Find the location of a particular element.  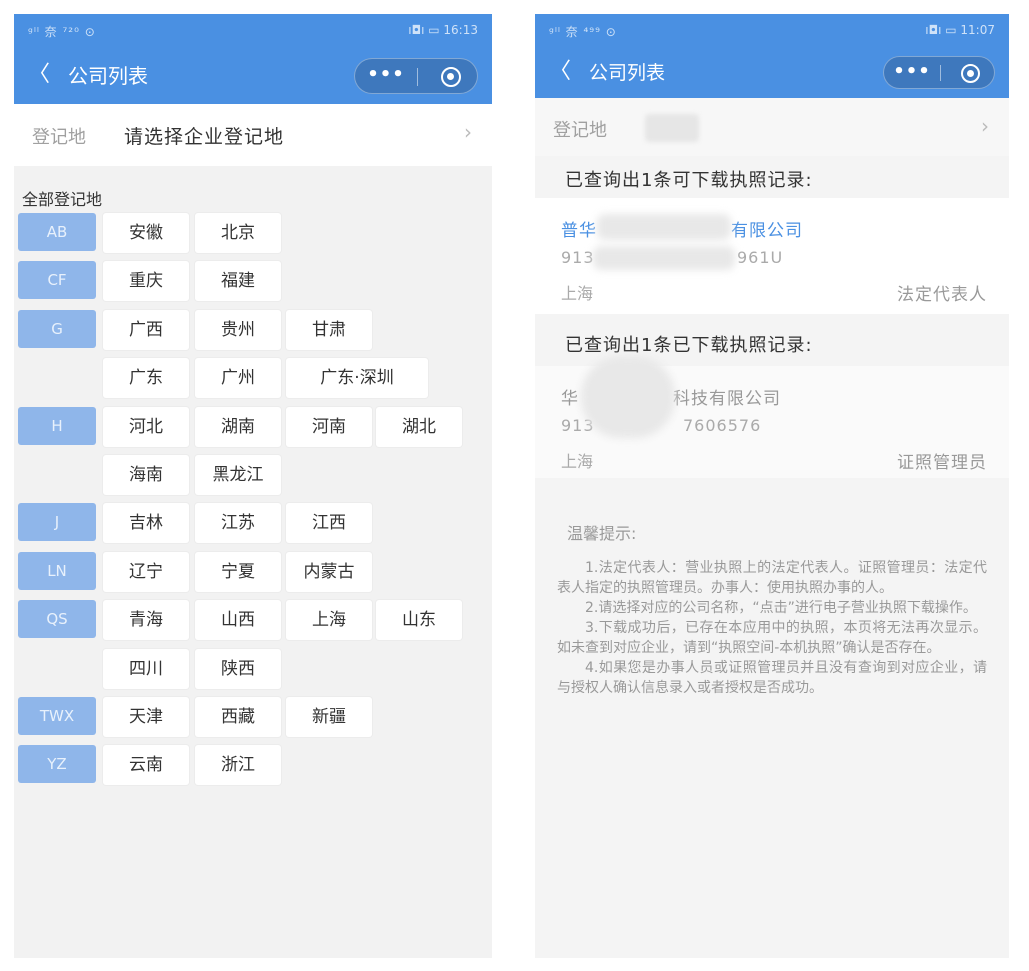

region-option: 广东 is located at coordinates (146, 378).